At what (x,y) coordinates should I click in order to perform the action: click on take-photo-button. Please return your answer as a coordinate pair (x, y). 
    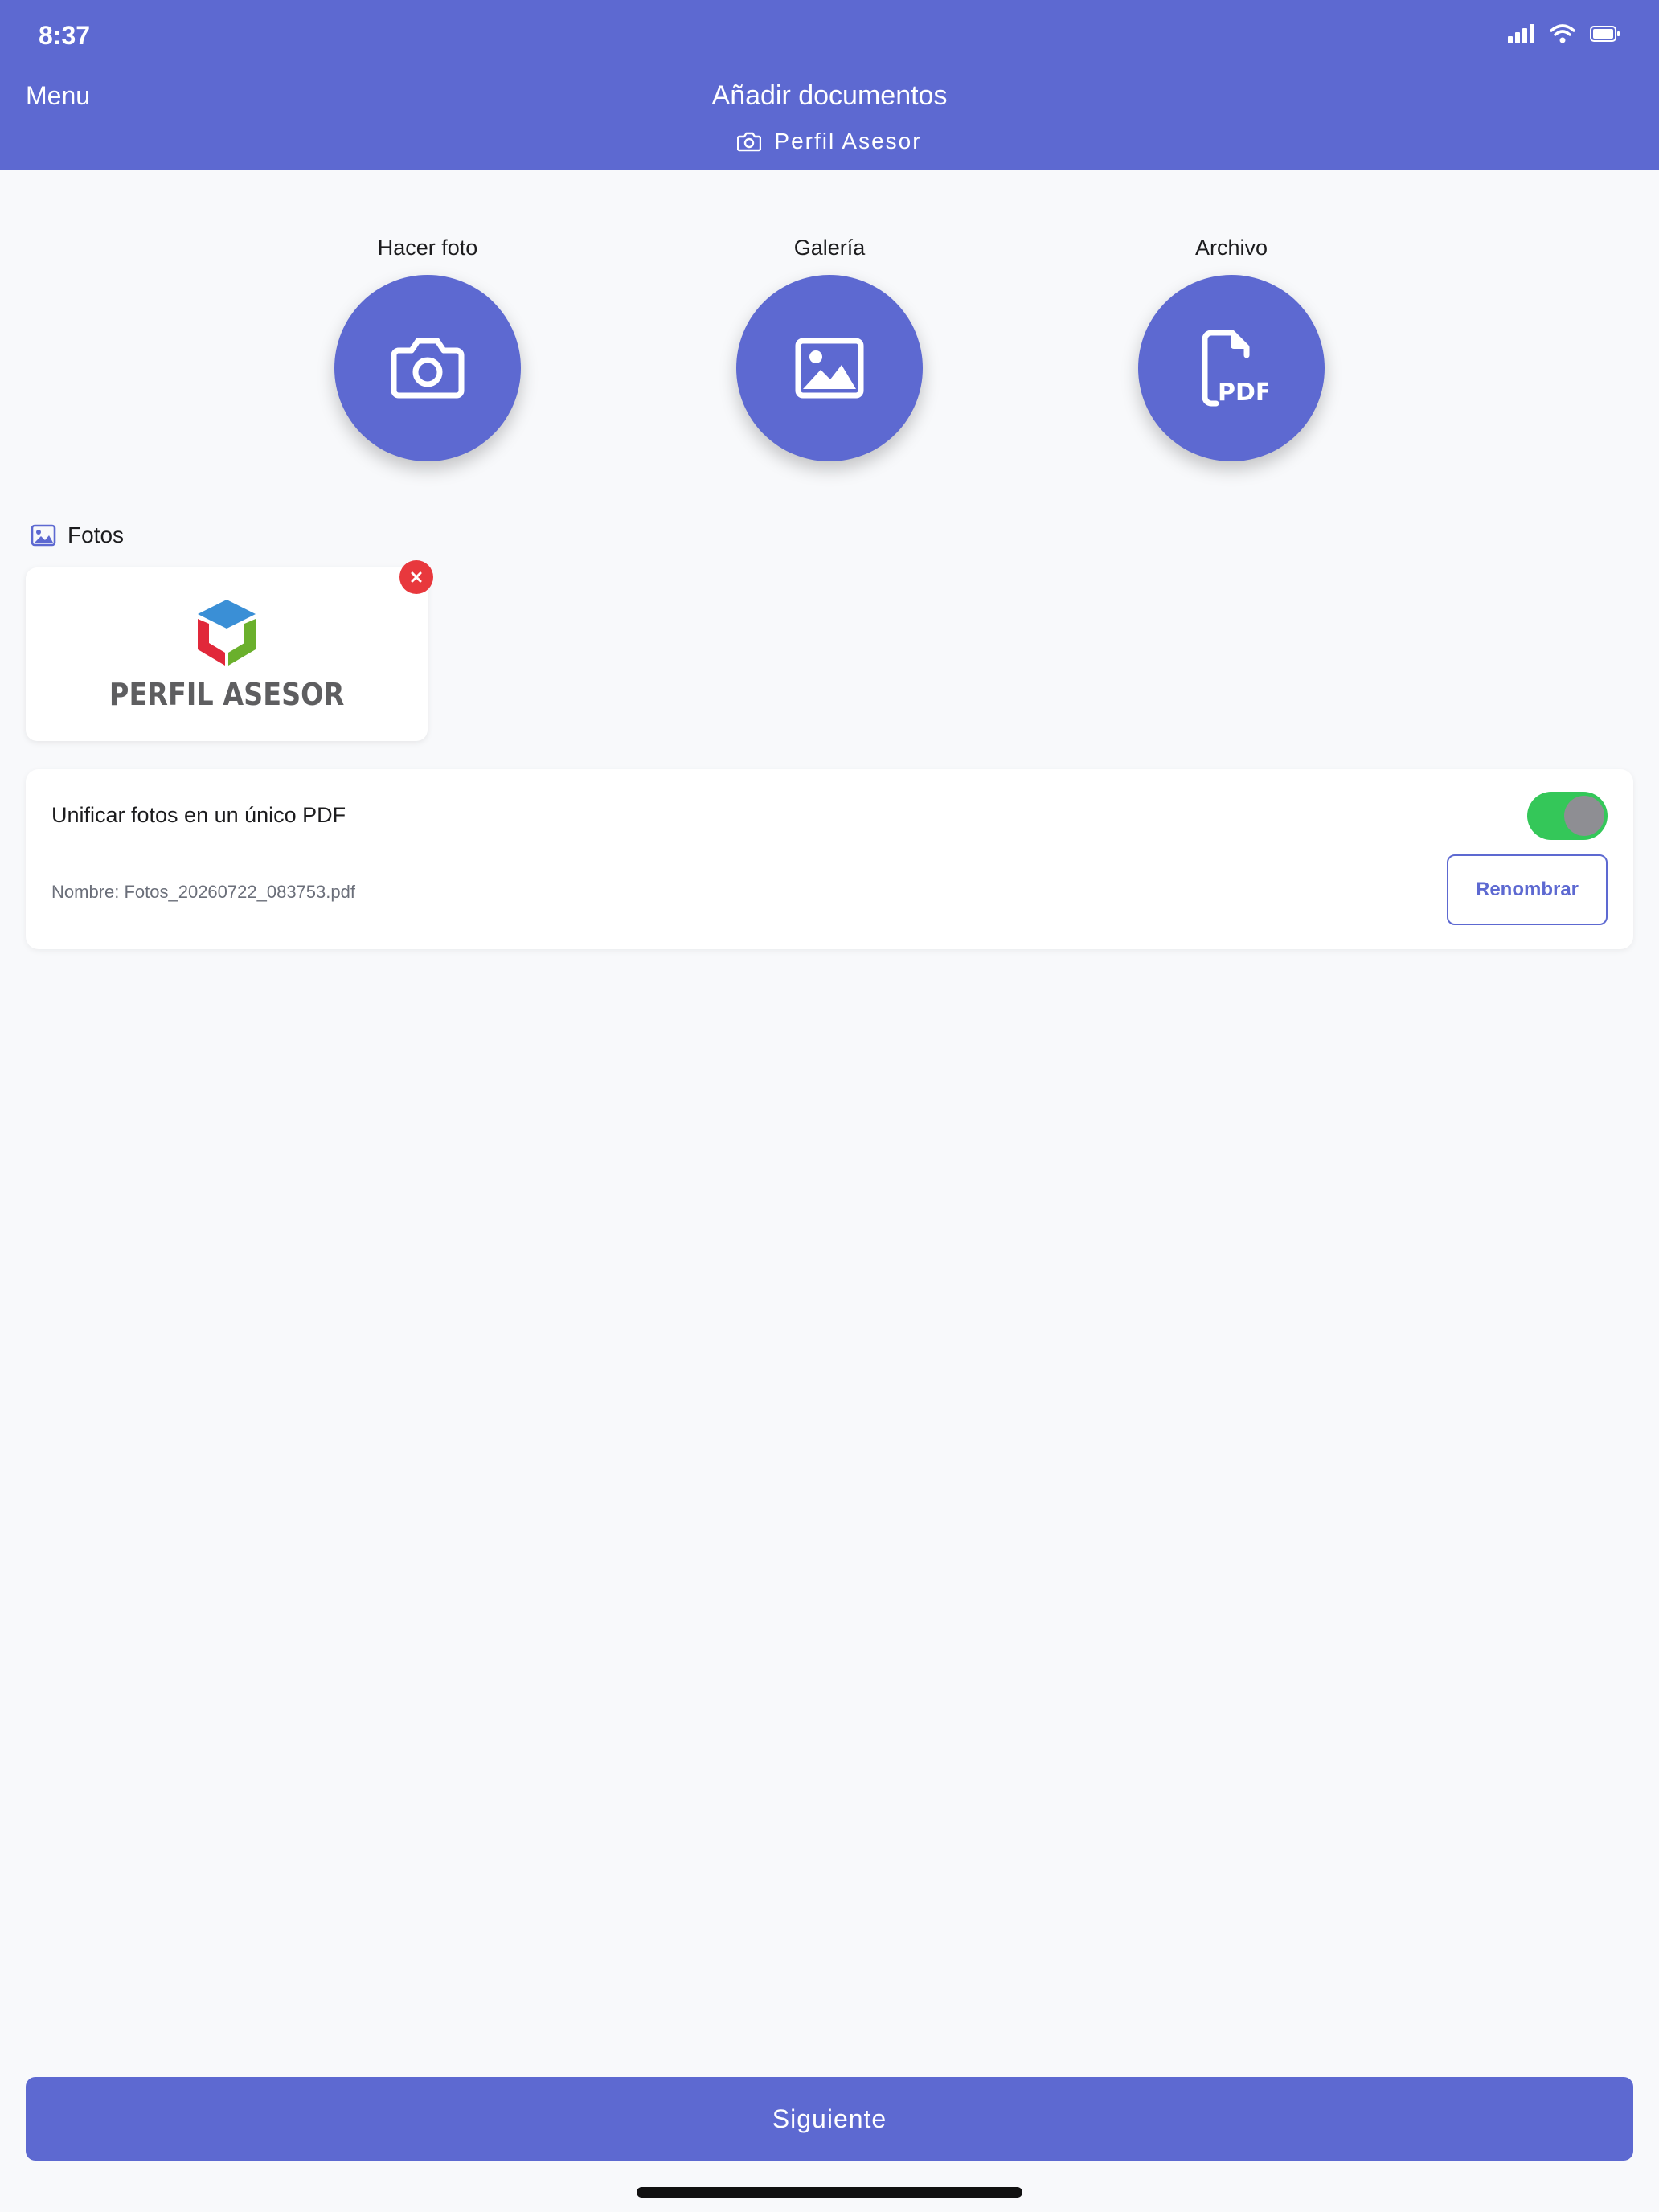
    Looking at the image, I should click on (427, 368).